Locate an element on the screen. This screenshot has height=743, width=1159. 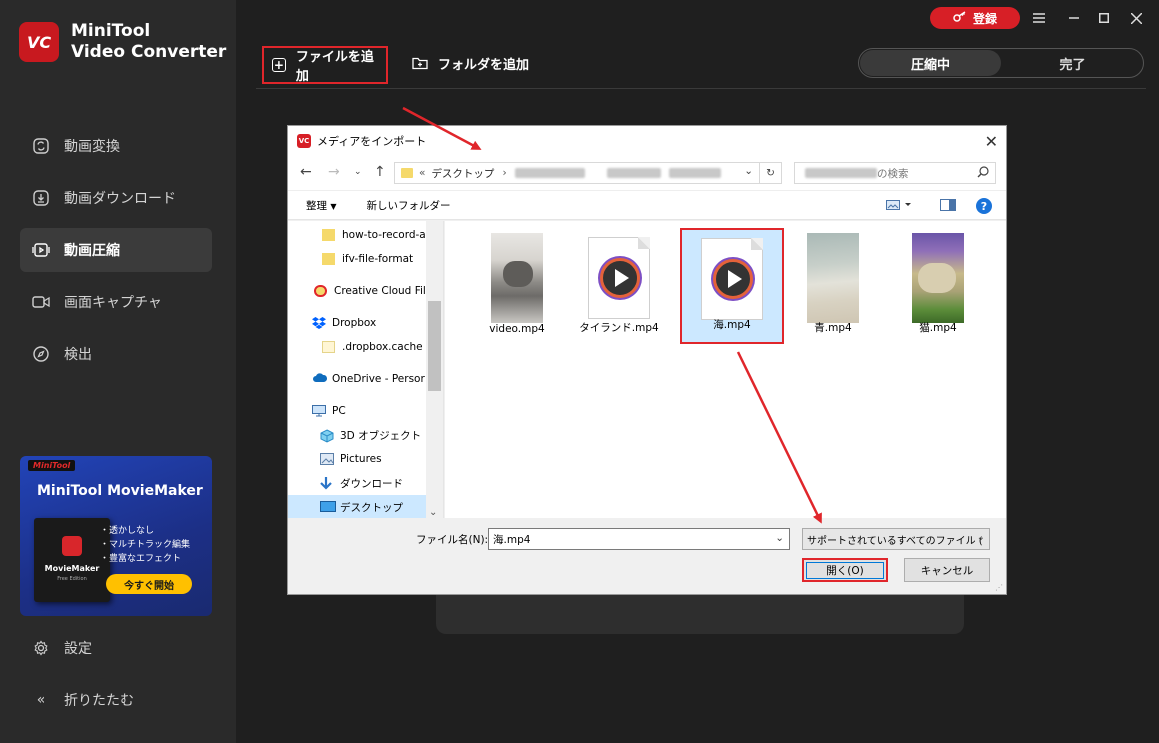
tab-completed: 完了 is located at coordinates (1072, 63).